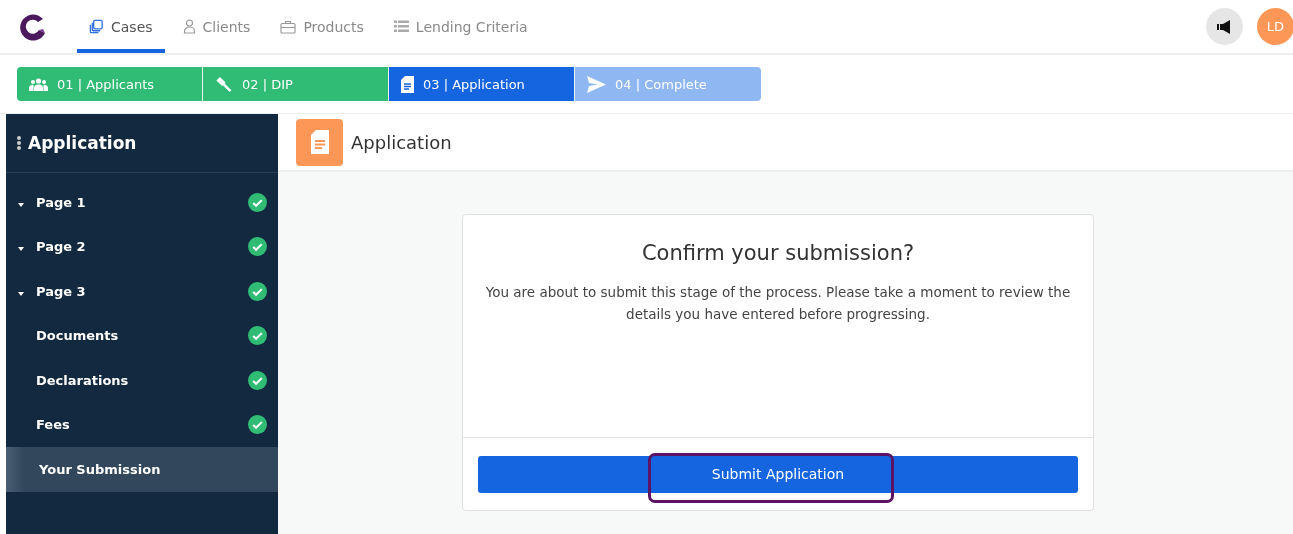 This screenshot has height=534, width=1293. What do you see at coordinates (121, 26) in the screenshot?
I see `nav-tab: Cases` at bounding box center [121, 26].